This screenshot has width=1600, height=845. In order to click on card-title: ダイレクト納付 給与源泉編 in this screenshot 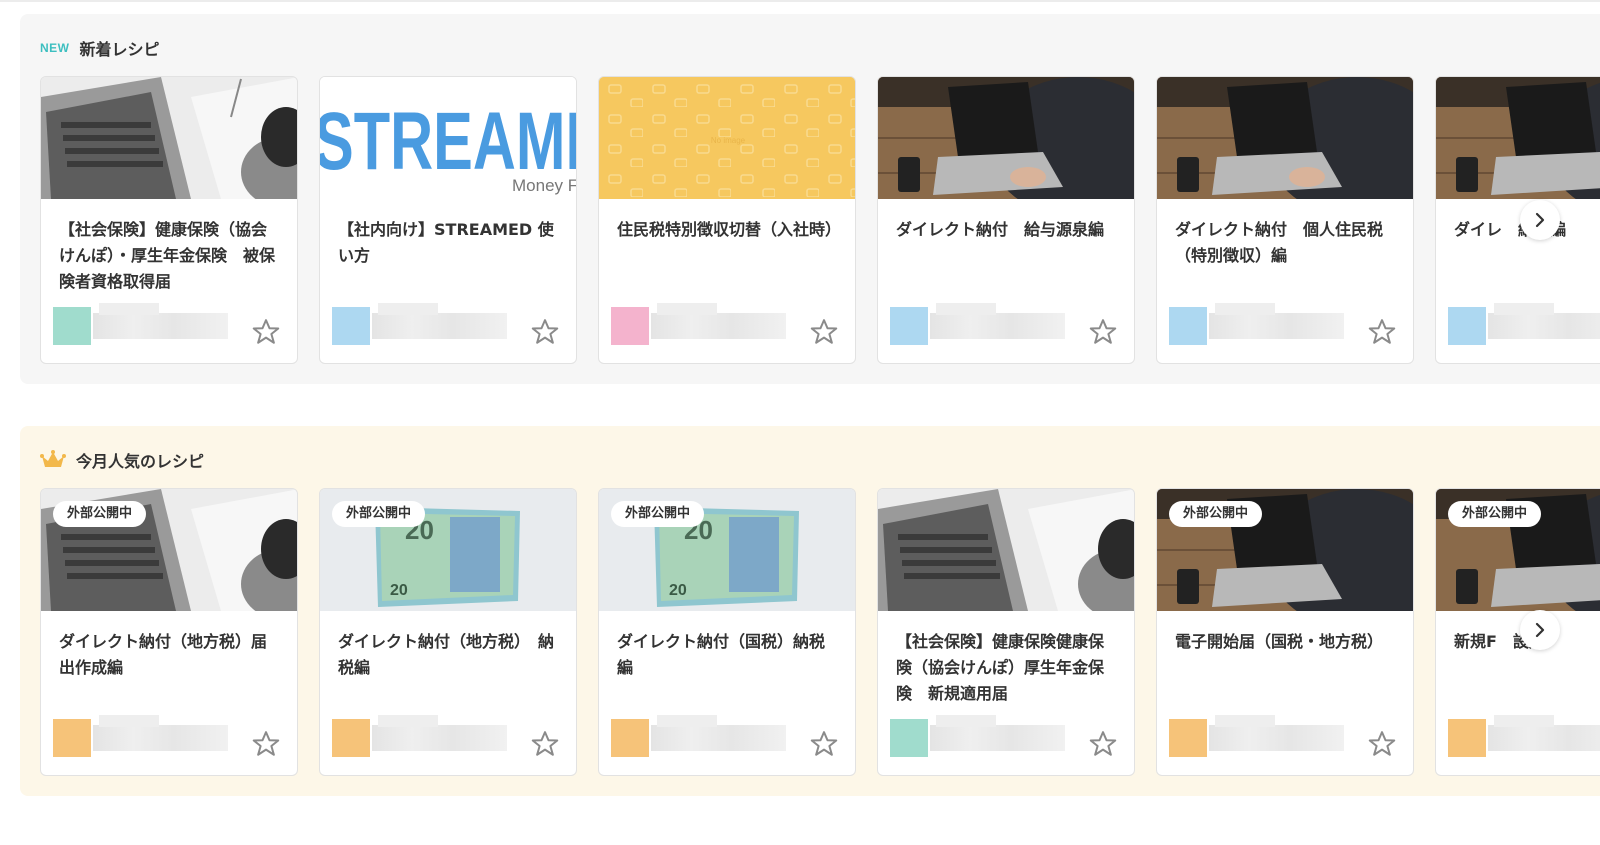, I will do `click(1000, 229)`.